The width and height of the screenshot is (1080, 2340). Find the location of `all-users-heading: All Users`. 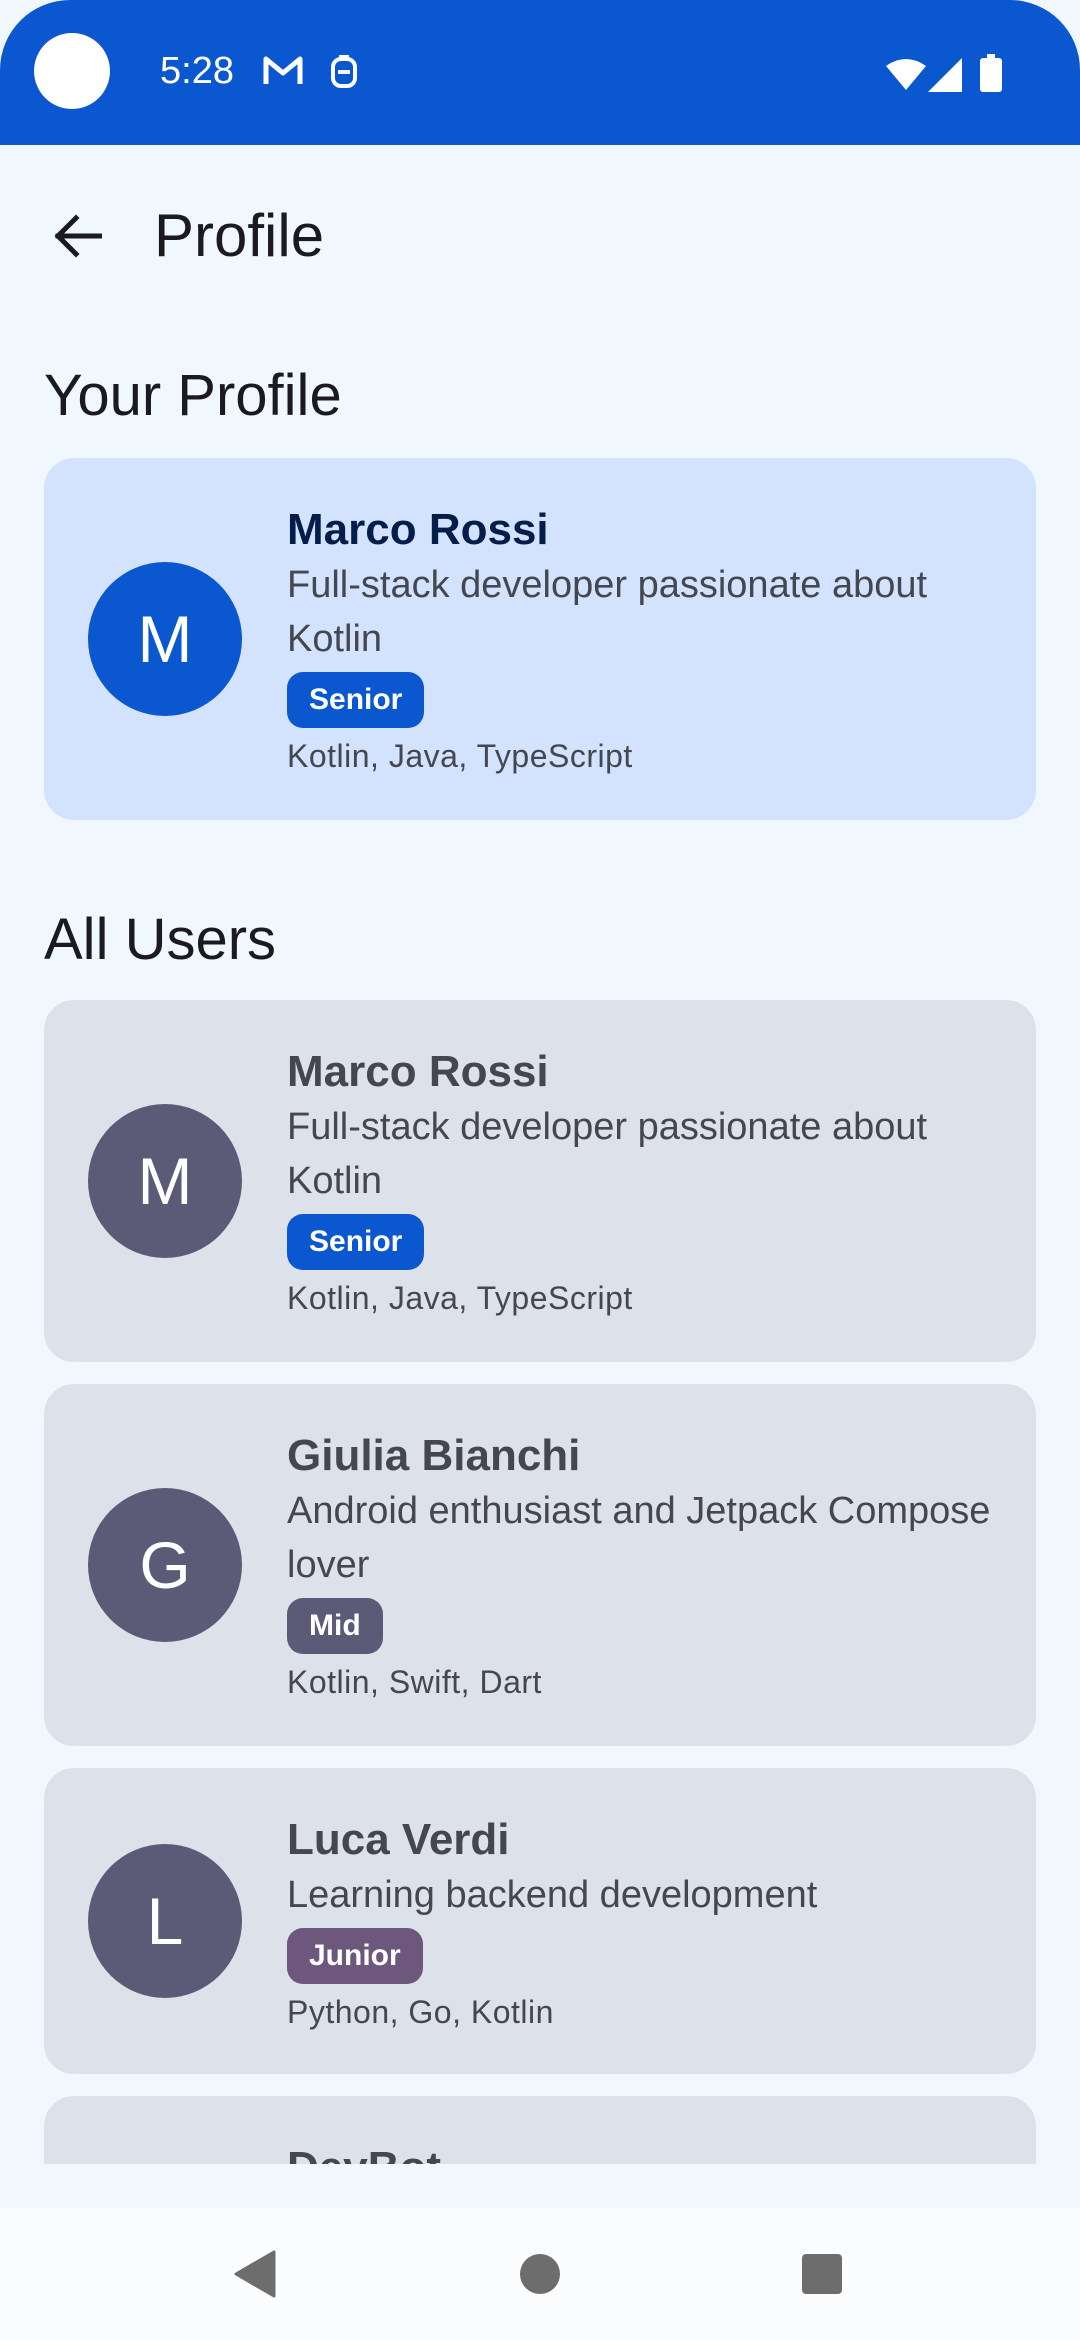

all-users-heading: All Users is located at coordinates (160, 939).